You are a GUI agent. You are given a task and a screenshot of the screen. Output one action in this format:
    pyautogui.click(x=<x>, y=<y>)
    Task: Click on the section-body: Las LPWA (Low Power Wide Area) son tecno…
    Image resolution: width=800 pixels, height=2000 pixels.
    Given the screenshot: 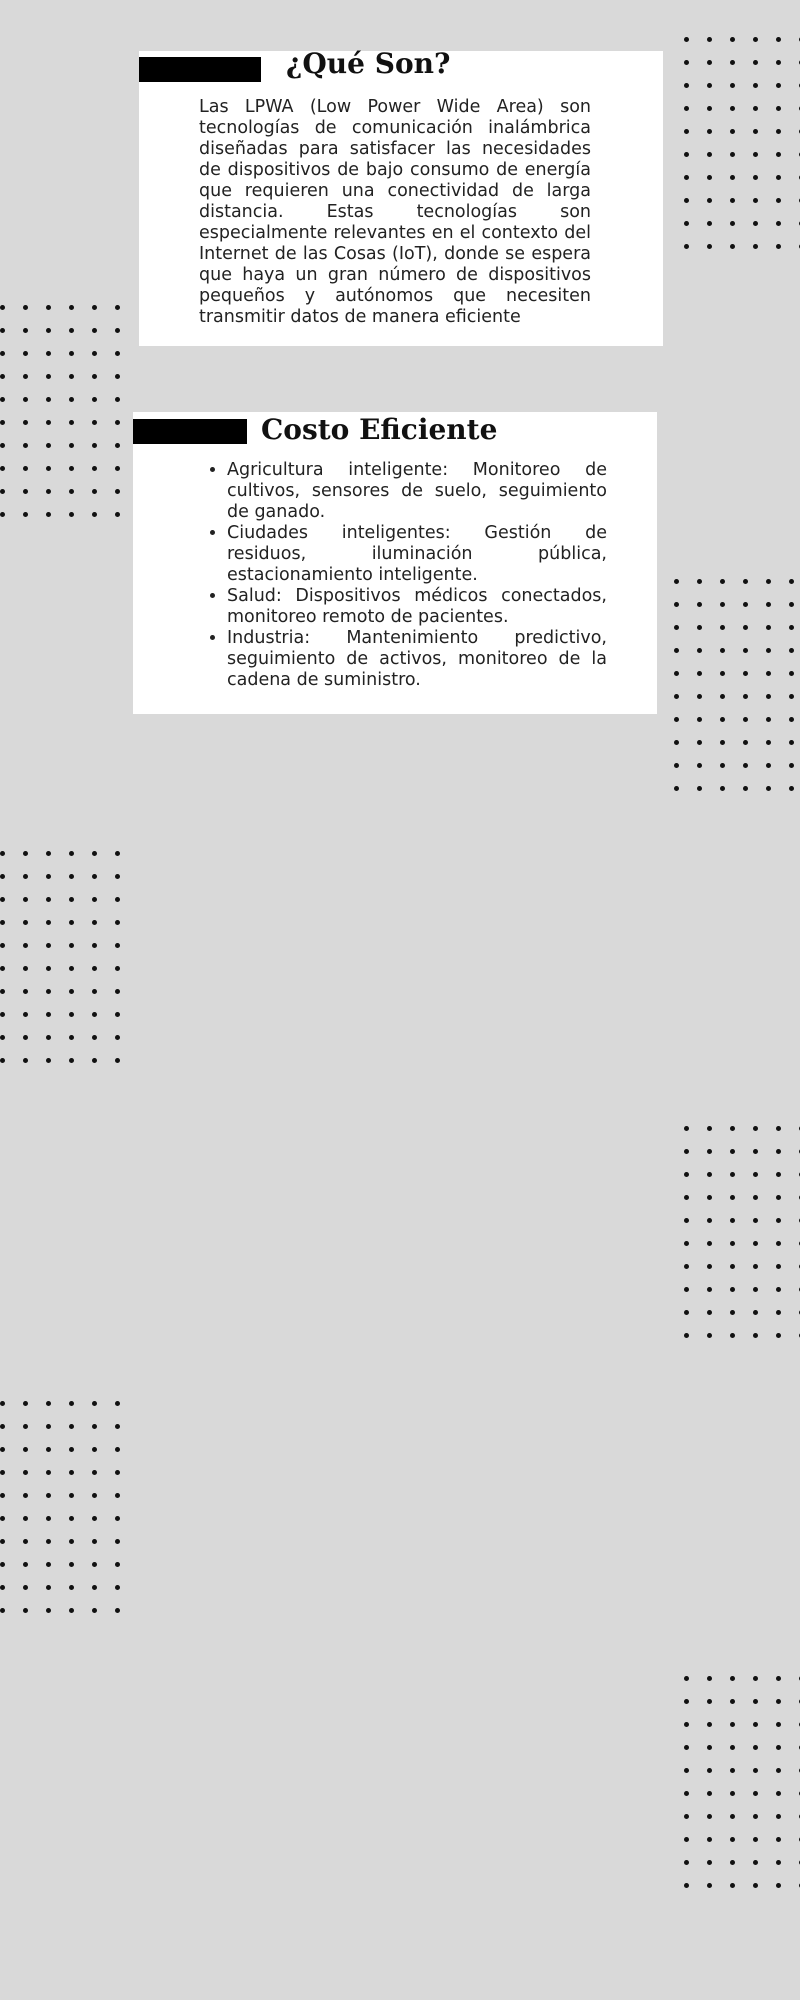 What is the action you would take?
    pyautogui.click(x=395, y=212)
    